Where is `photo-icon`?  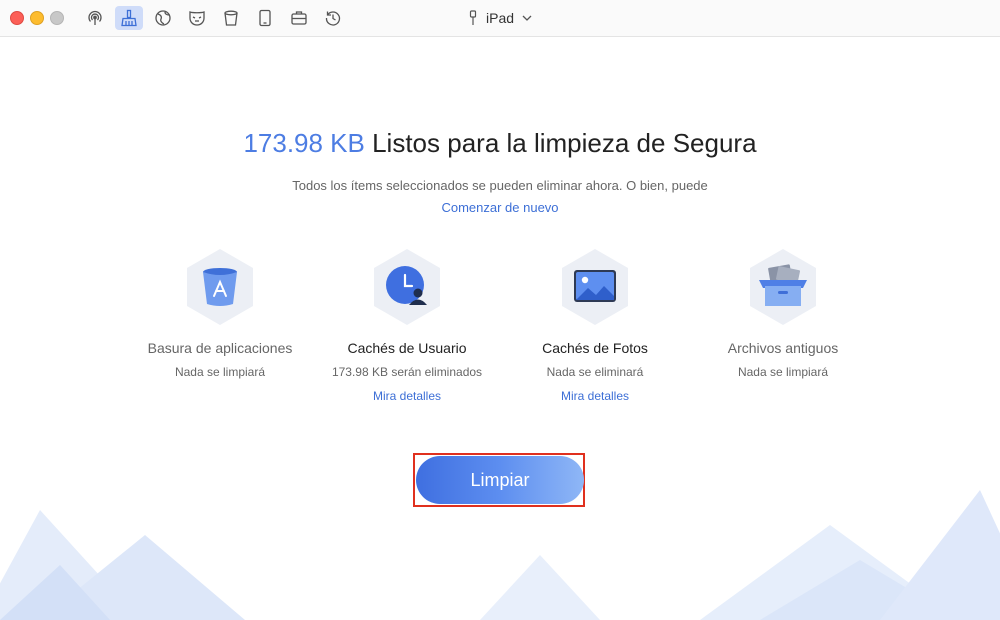
photo-icon is located at coordinates (595, 287).